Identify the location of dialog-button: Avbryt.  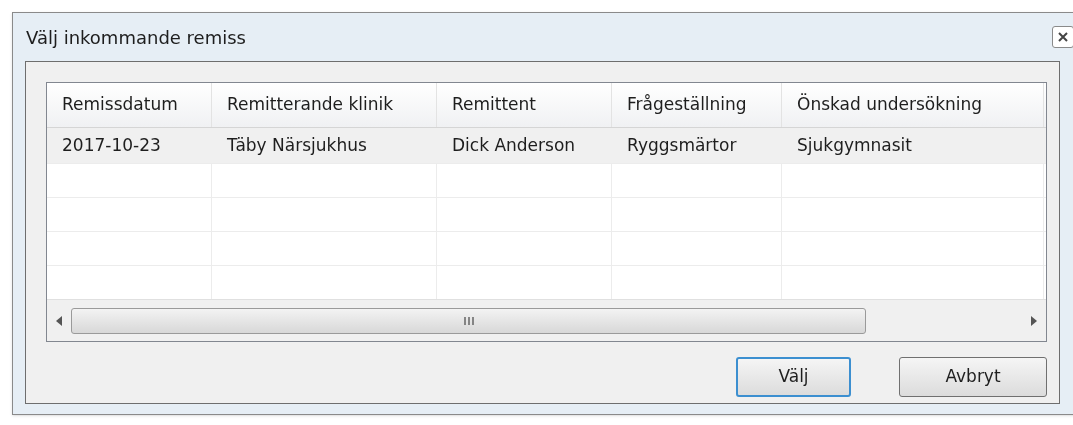
(973, 377).